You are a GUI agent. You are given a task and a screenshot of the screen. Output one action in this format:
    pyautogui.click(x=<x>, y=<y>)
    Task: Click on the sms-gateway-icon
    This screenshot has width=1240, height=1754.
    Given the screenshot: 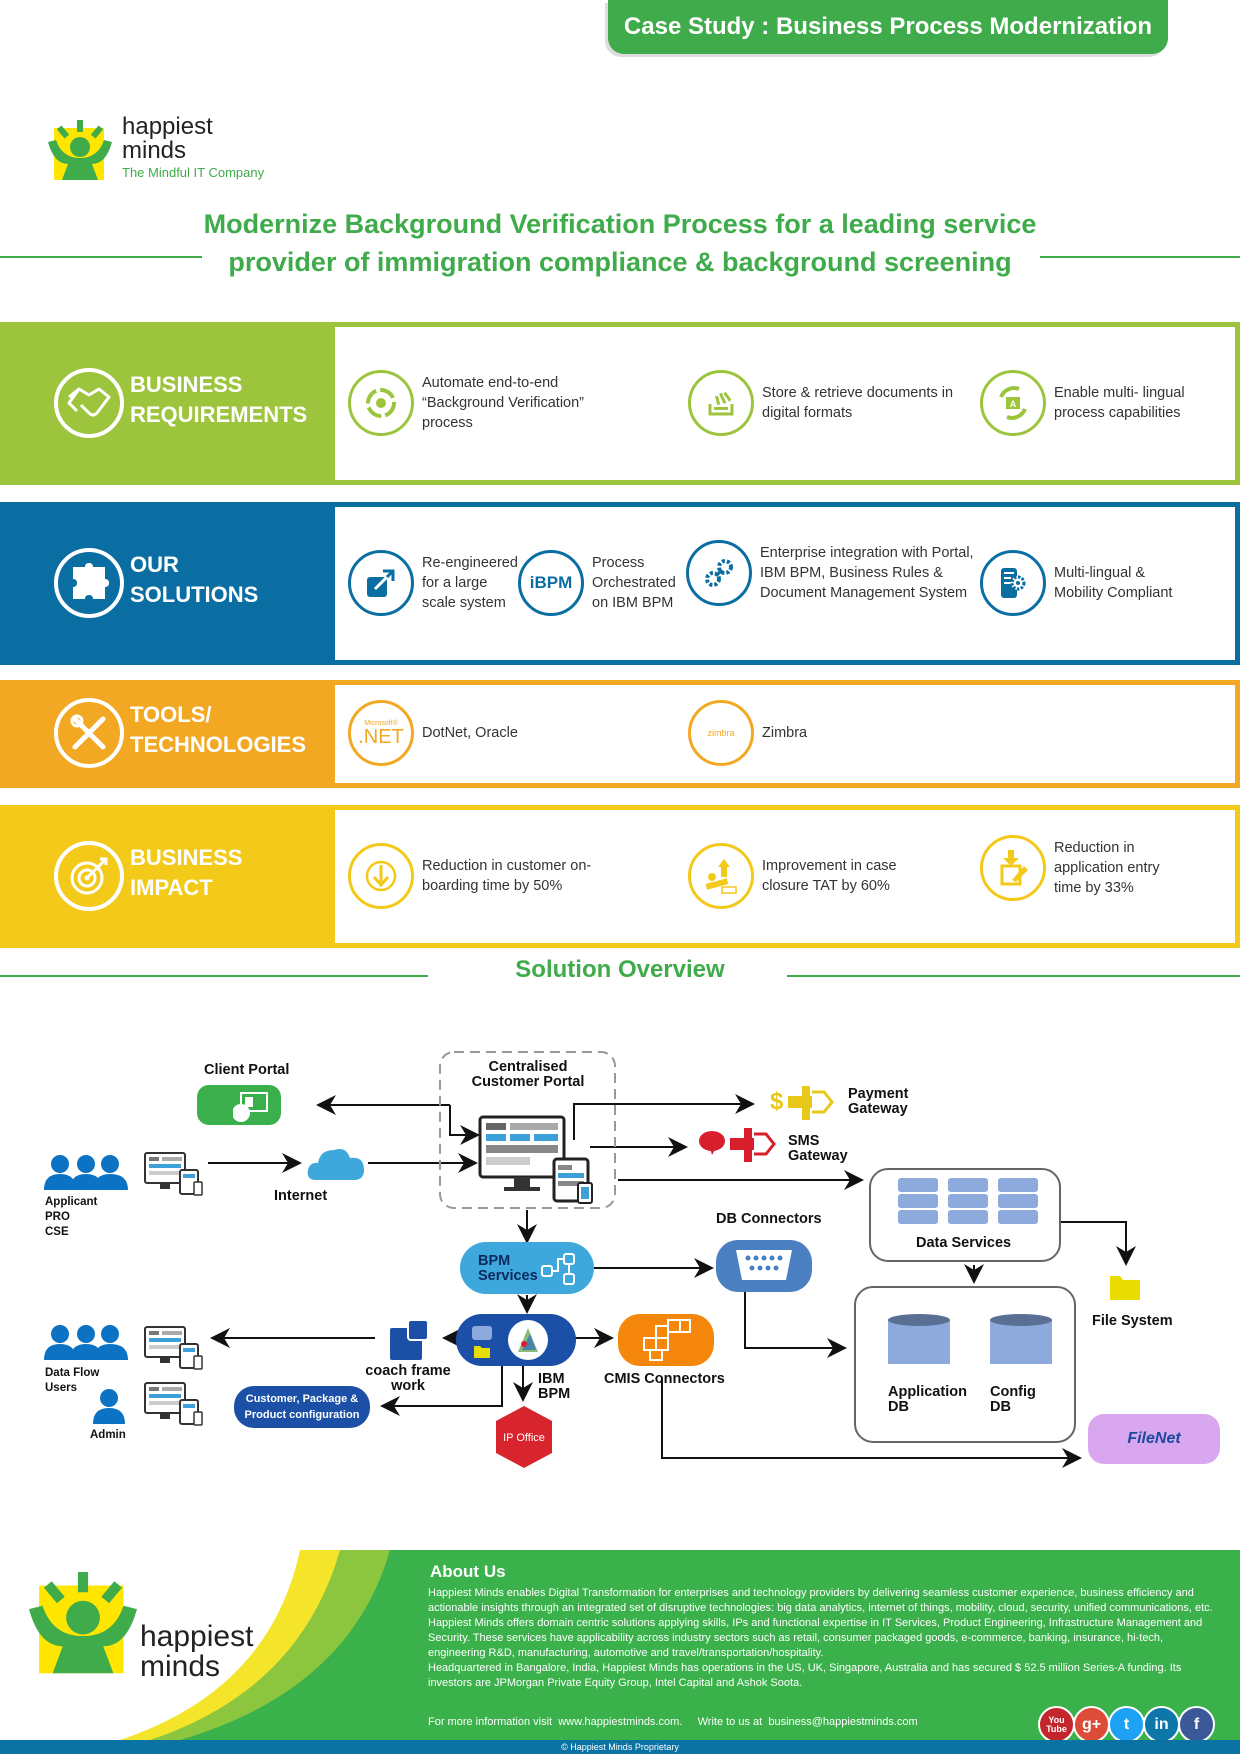 What is the action you would take?
    pyautogui.click(x=753, y=1145)
    